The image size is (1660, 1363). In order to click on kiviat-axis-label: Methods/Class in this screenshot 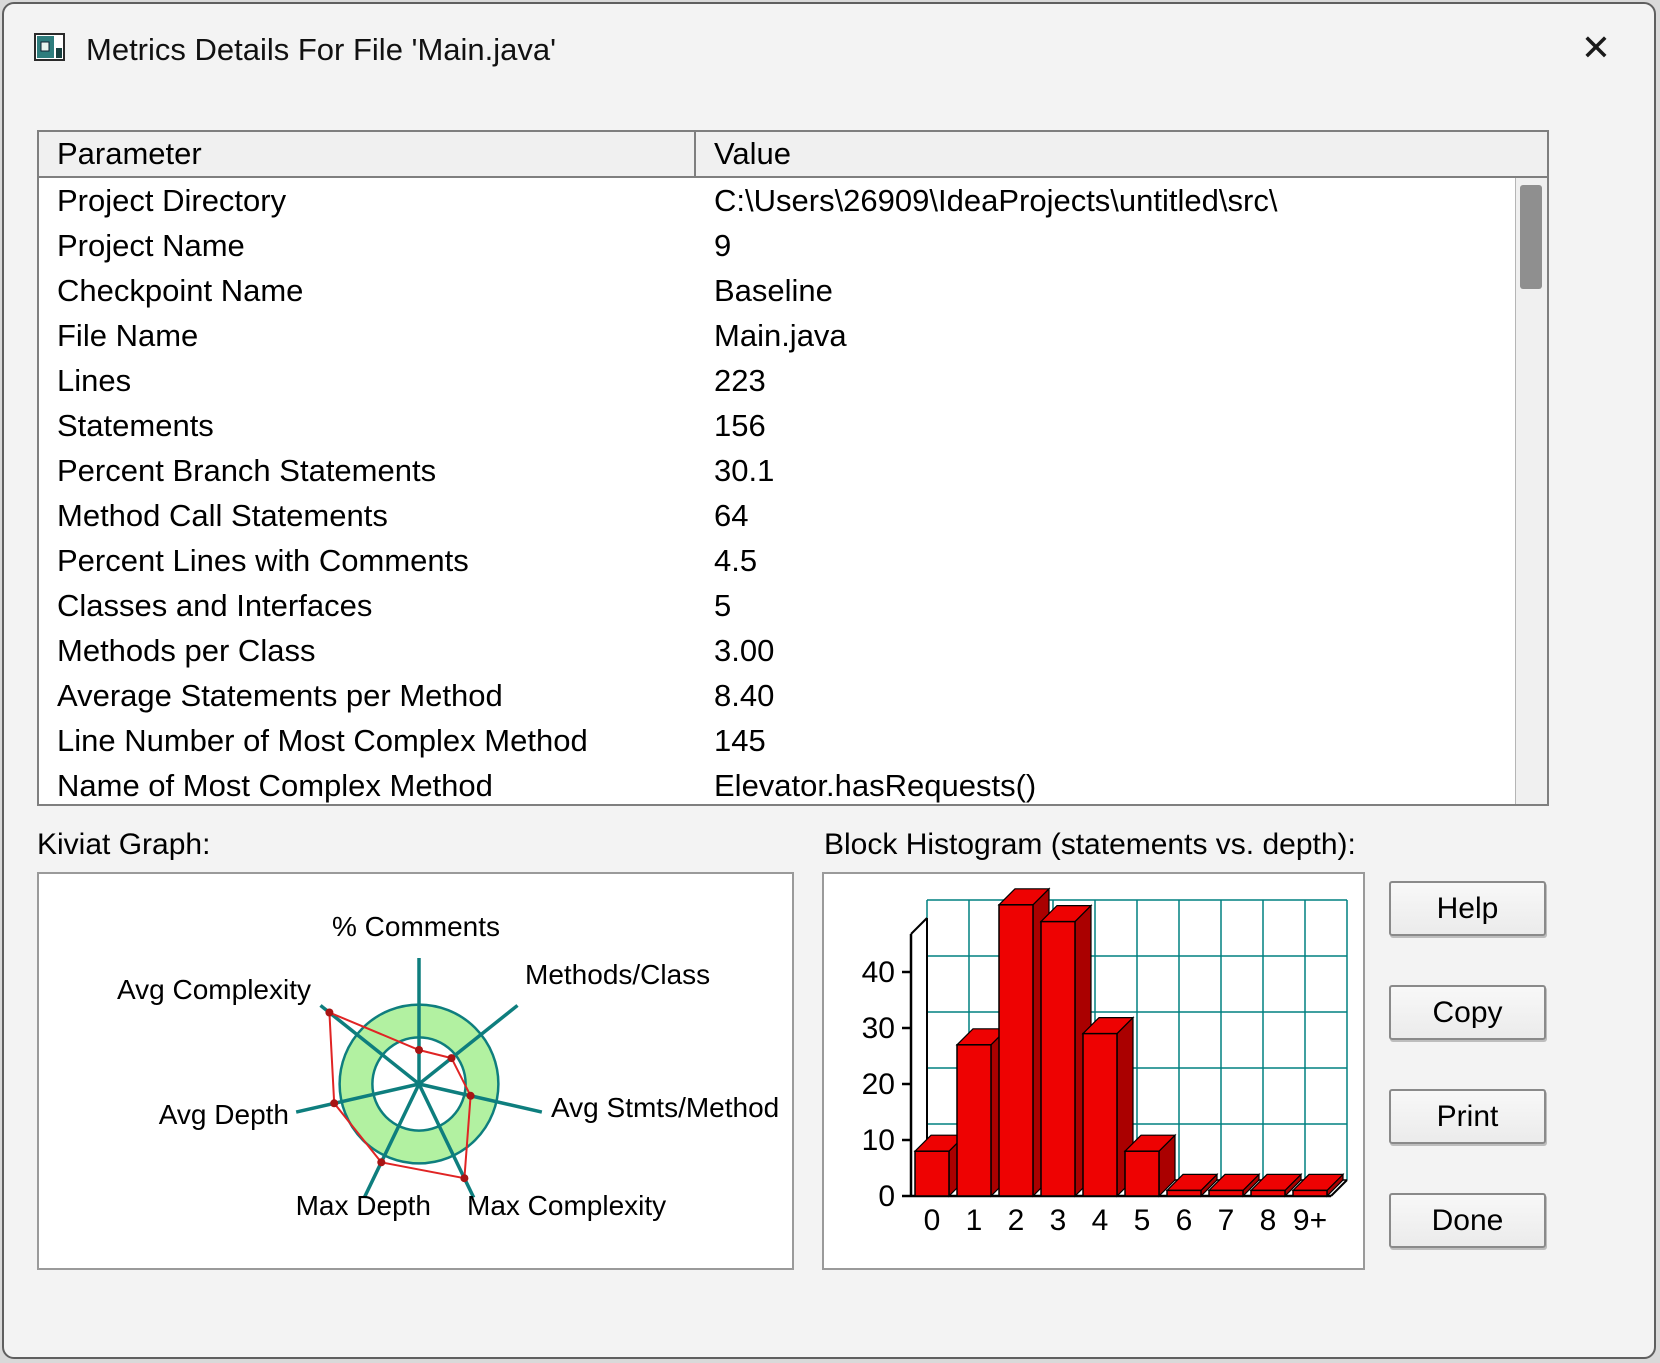, I will do `click(617, 974)`.